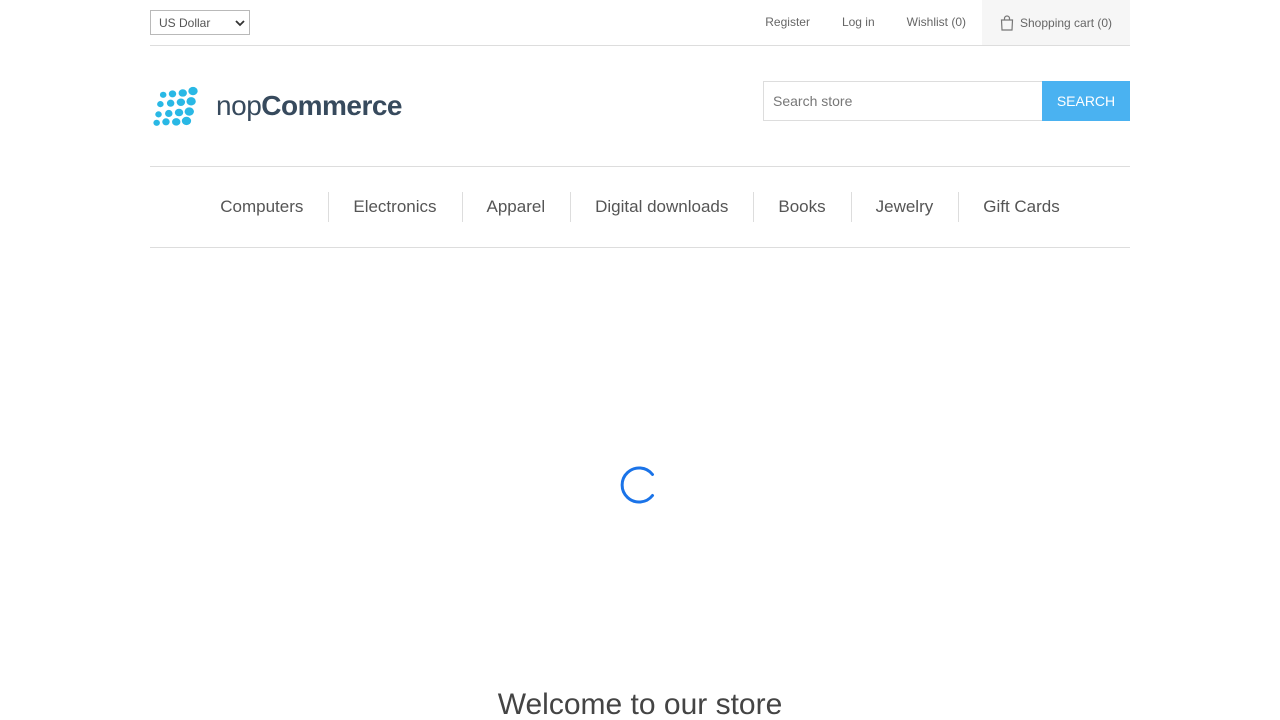 The height and width of the screenshot is (720, 1280). I want to click on chevron-down-icon, so click(240, 23).